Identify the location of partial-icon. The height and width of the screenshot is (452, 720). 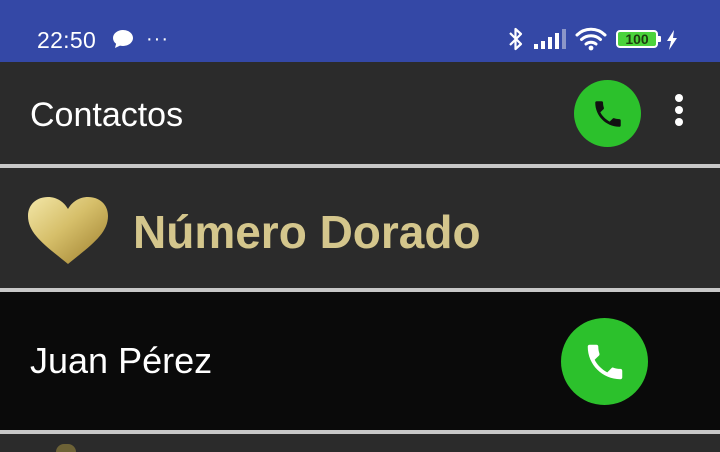
(66, 448).